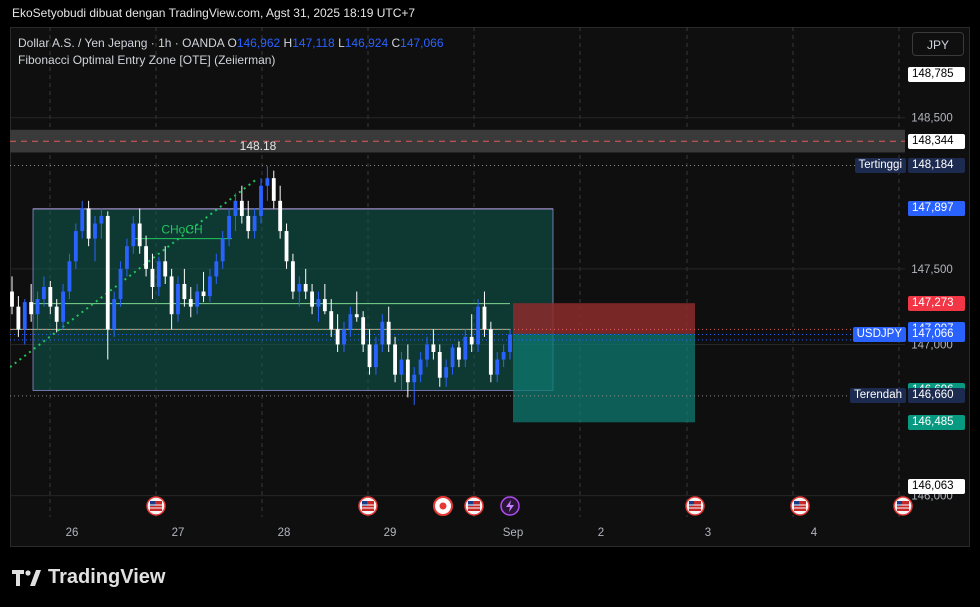 Image resolution: width=980 pixels, height=607 pixels. I want to click on price-tag-level-148344: 148,344, so click(936, 141).